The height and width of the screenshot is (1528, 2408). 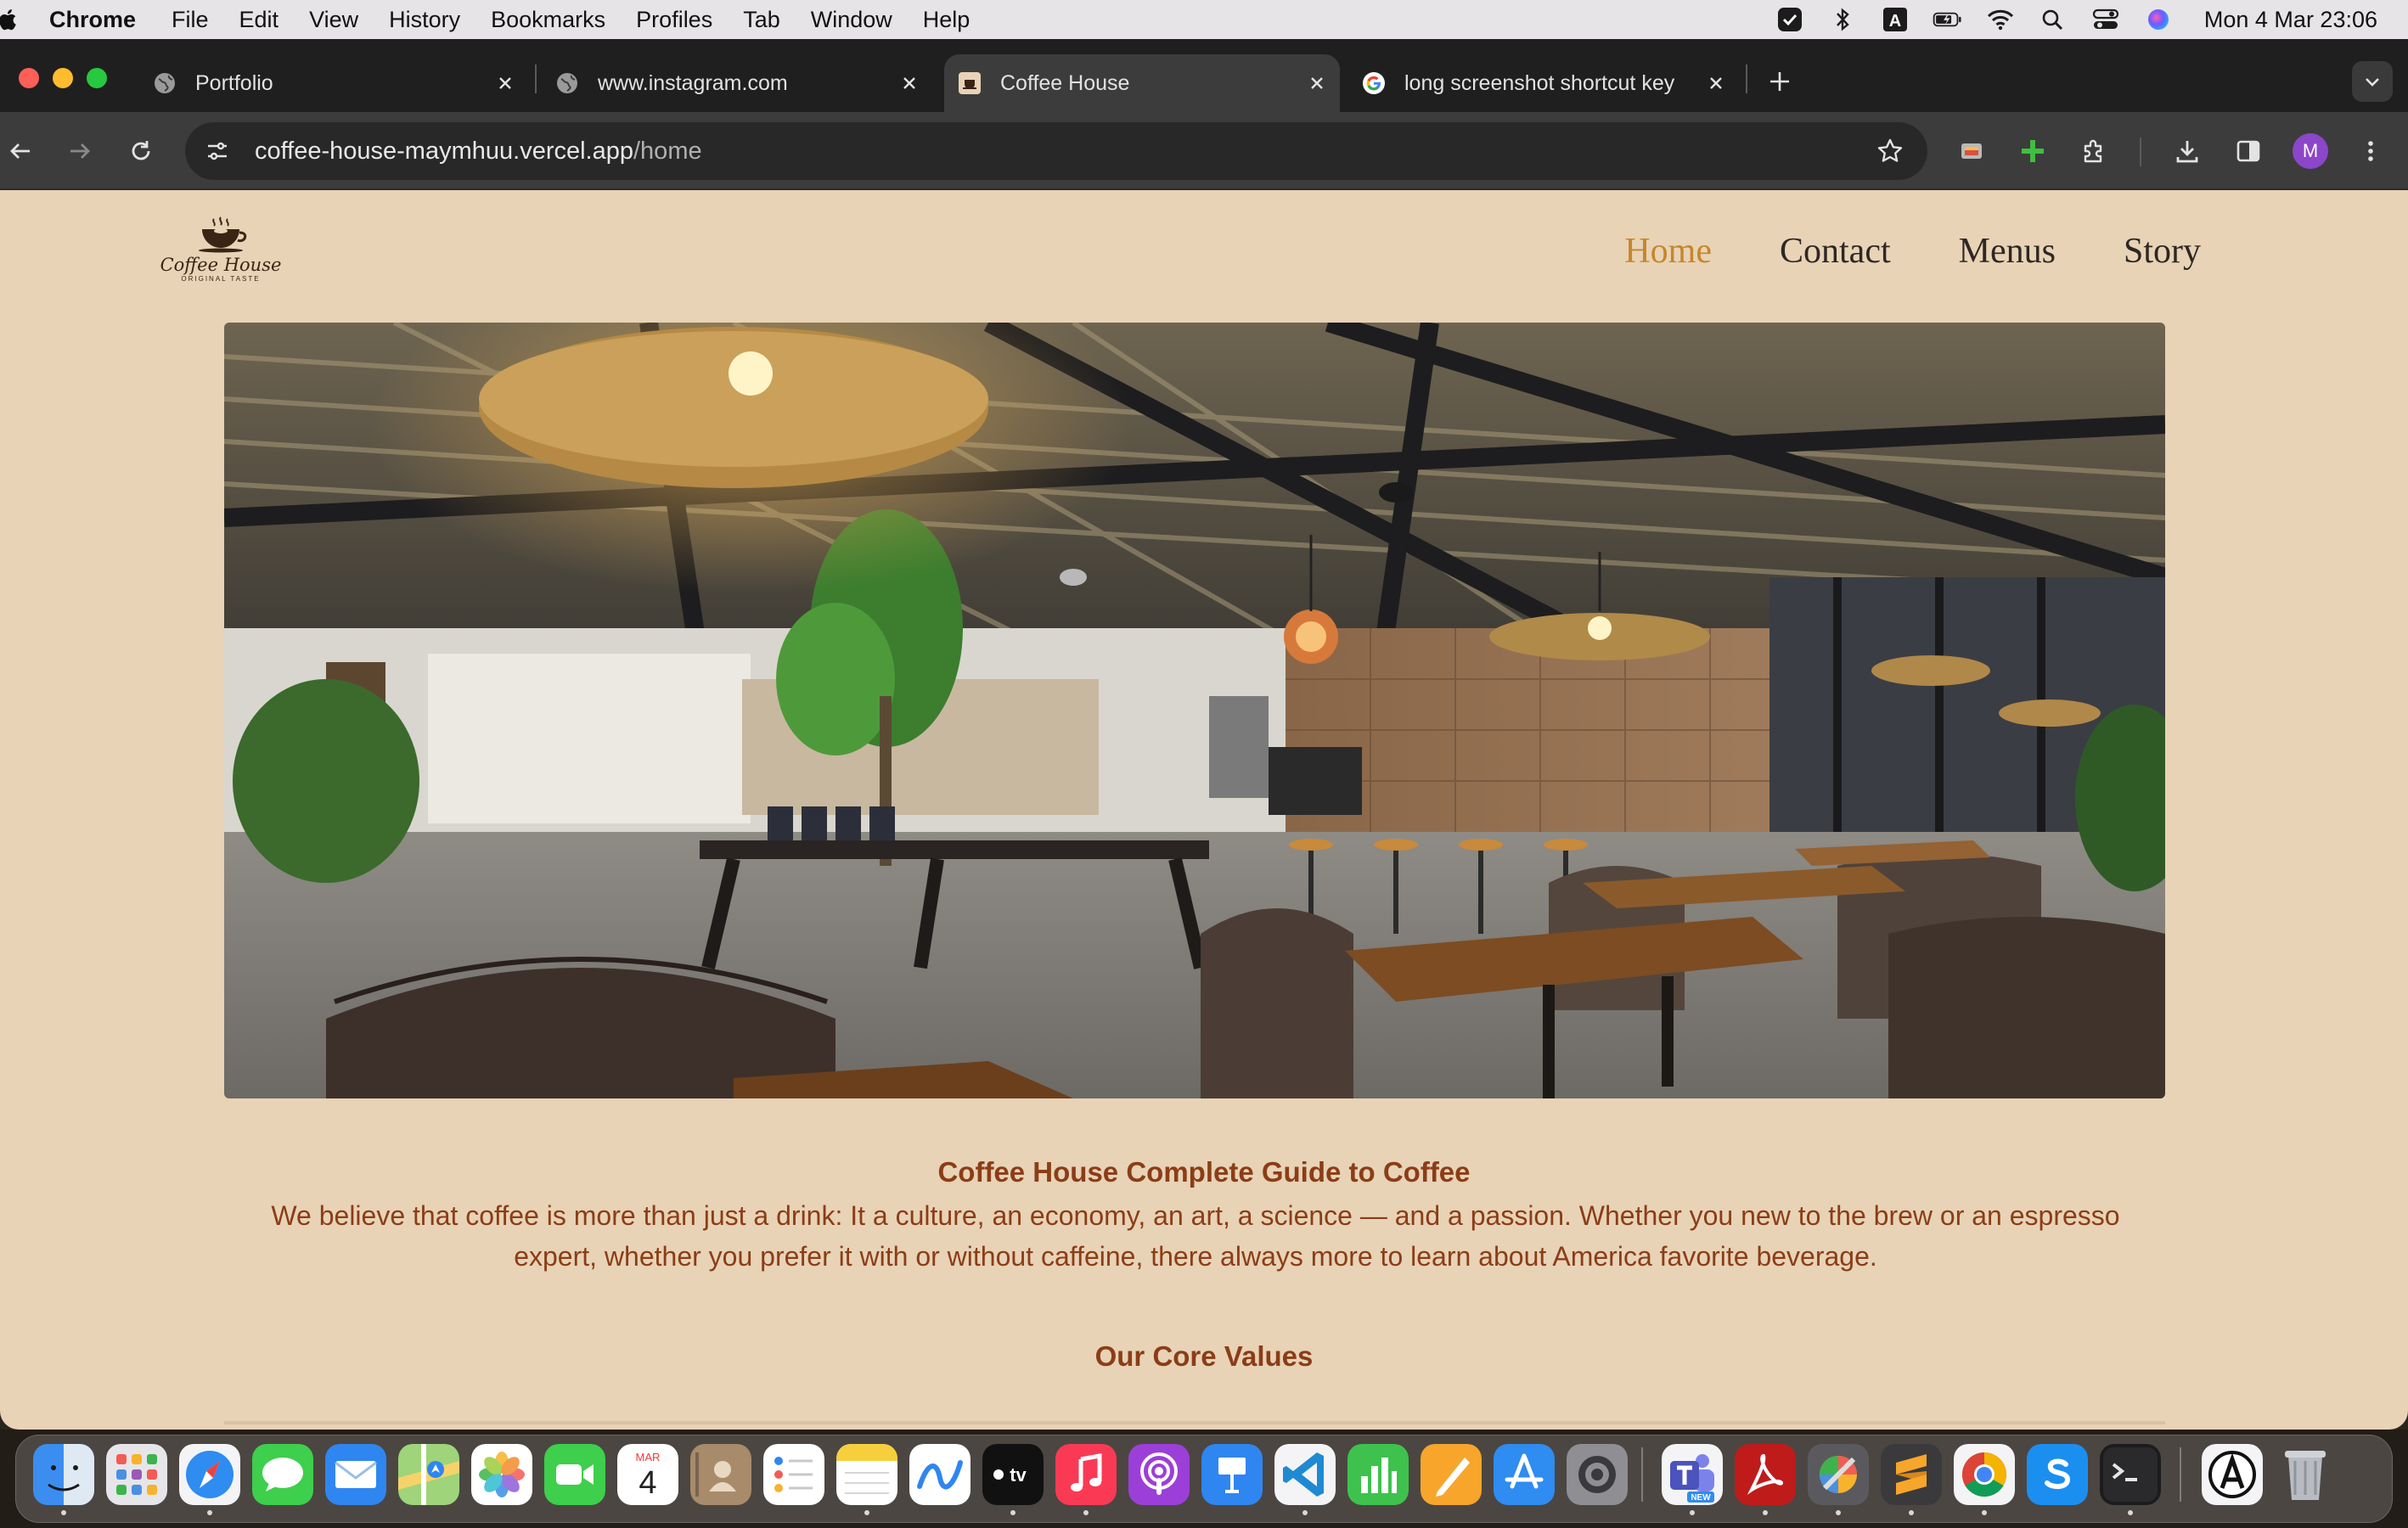 I want to click on url-host: coffee-house-maymhuu.vercel.app, so click(x=444, y=151).